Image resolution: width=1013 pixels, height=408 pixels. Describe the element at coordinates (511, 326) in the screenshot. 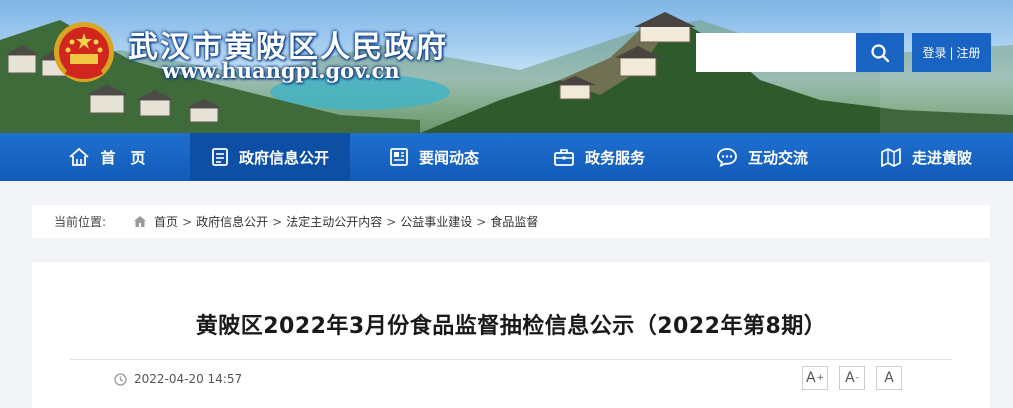

I see `article-title: 黄陂区2022年3月份食品监督抽检信息公示（2022年第8期）` at that location.